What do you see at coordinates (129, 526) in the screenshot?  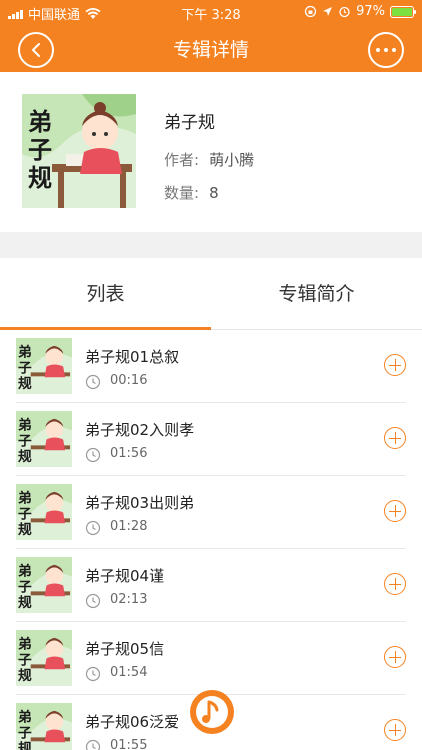 I see `track-duration: 01:28` at bounding box center [129, 526].